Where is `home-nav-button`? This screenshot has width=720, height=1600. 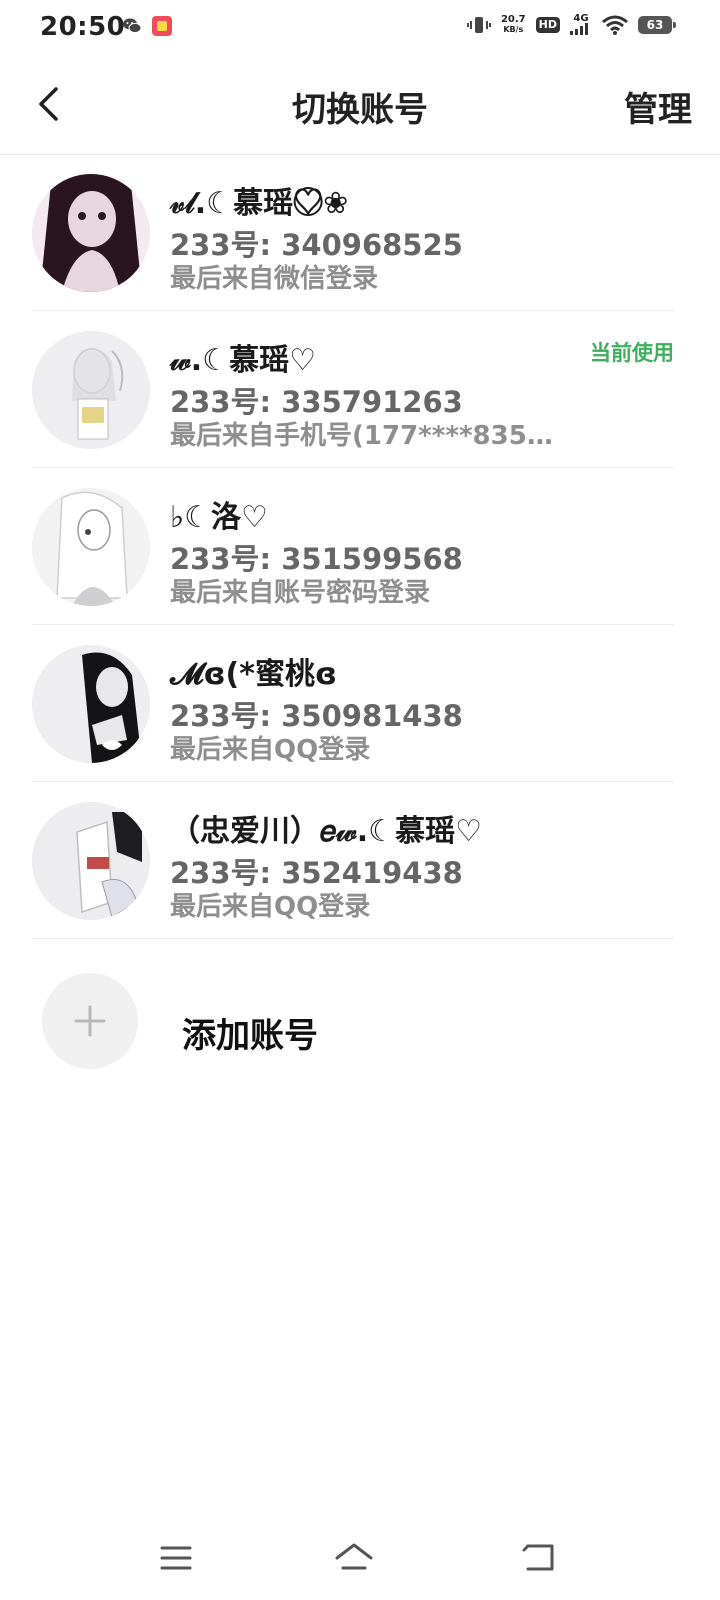 home-nav-button is located at coordinates (354, 1558).